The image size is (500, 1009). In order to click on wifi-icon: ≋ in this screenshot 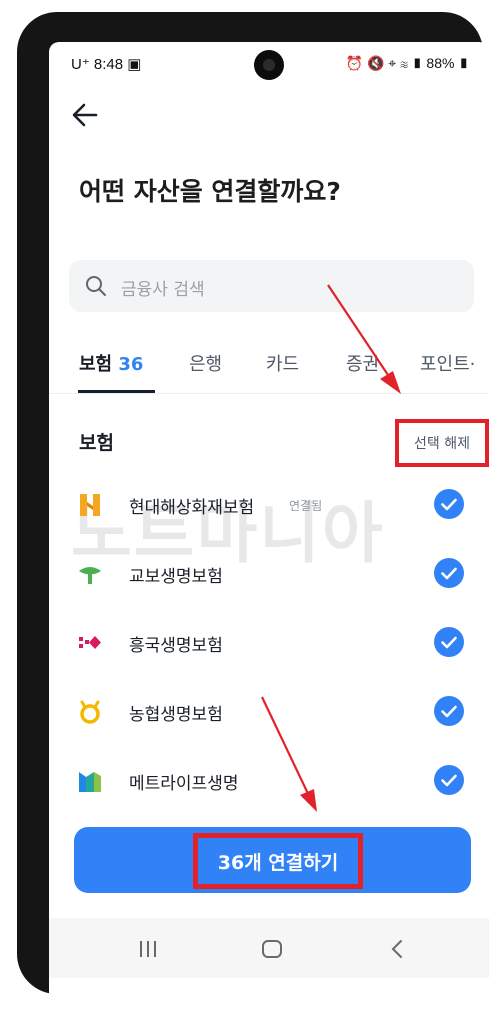, I will do `click(404, 63)`.